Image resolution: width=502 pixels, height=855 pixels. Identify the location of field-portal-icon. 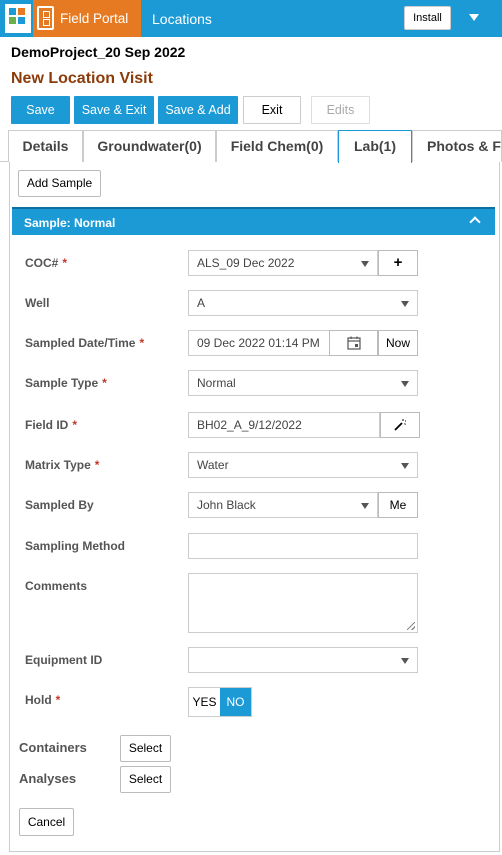
(45, 18).